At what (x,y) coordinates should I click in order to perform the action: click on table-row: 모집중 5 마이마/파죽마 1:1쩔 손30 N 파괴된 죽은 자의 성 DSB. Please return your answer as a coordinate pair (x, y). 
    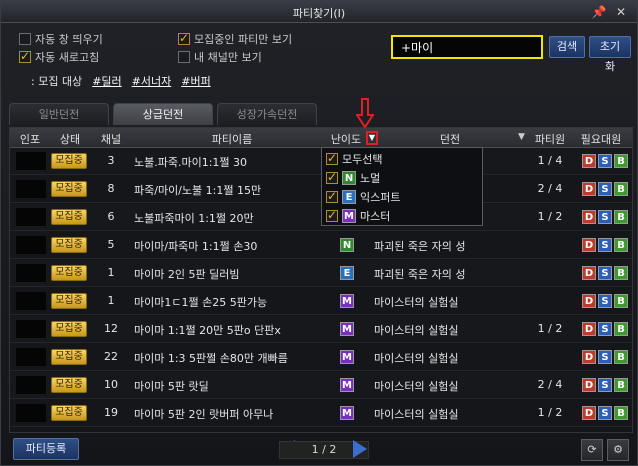
    Looking at the image, I should click on (321, 245).